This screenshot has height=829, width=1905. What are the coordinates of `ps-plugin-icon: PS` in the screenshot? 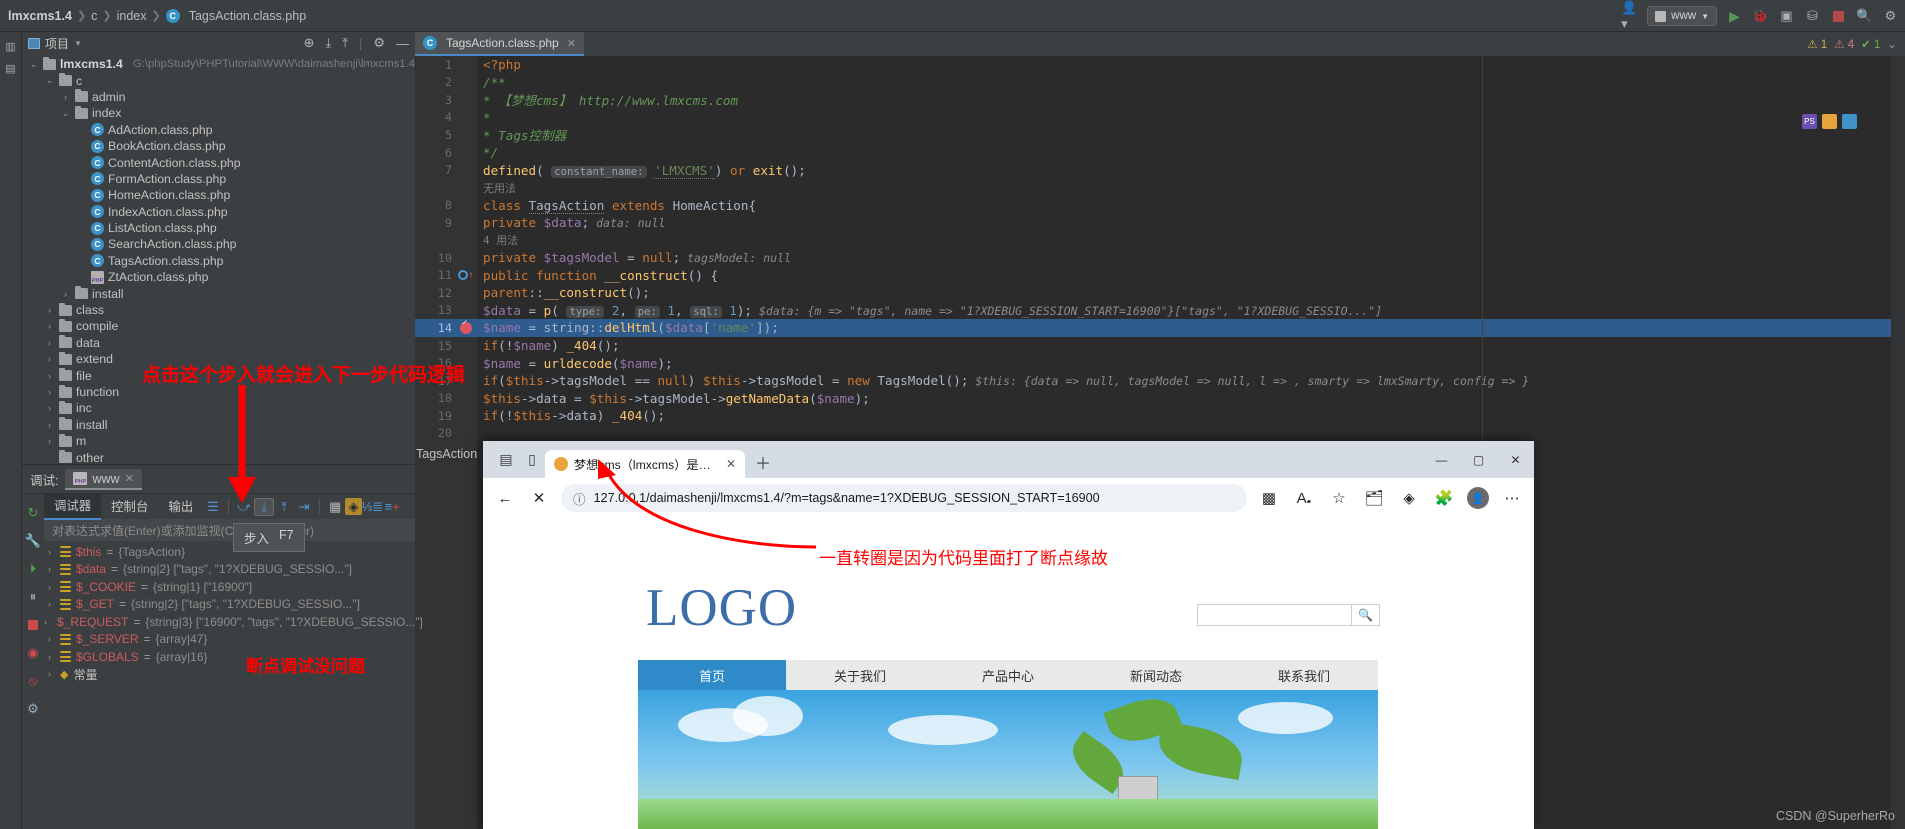 It's located at (1809, 121).